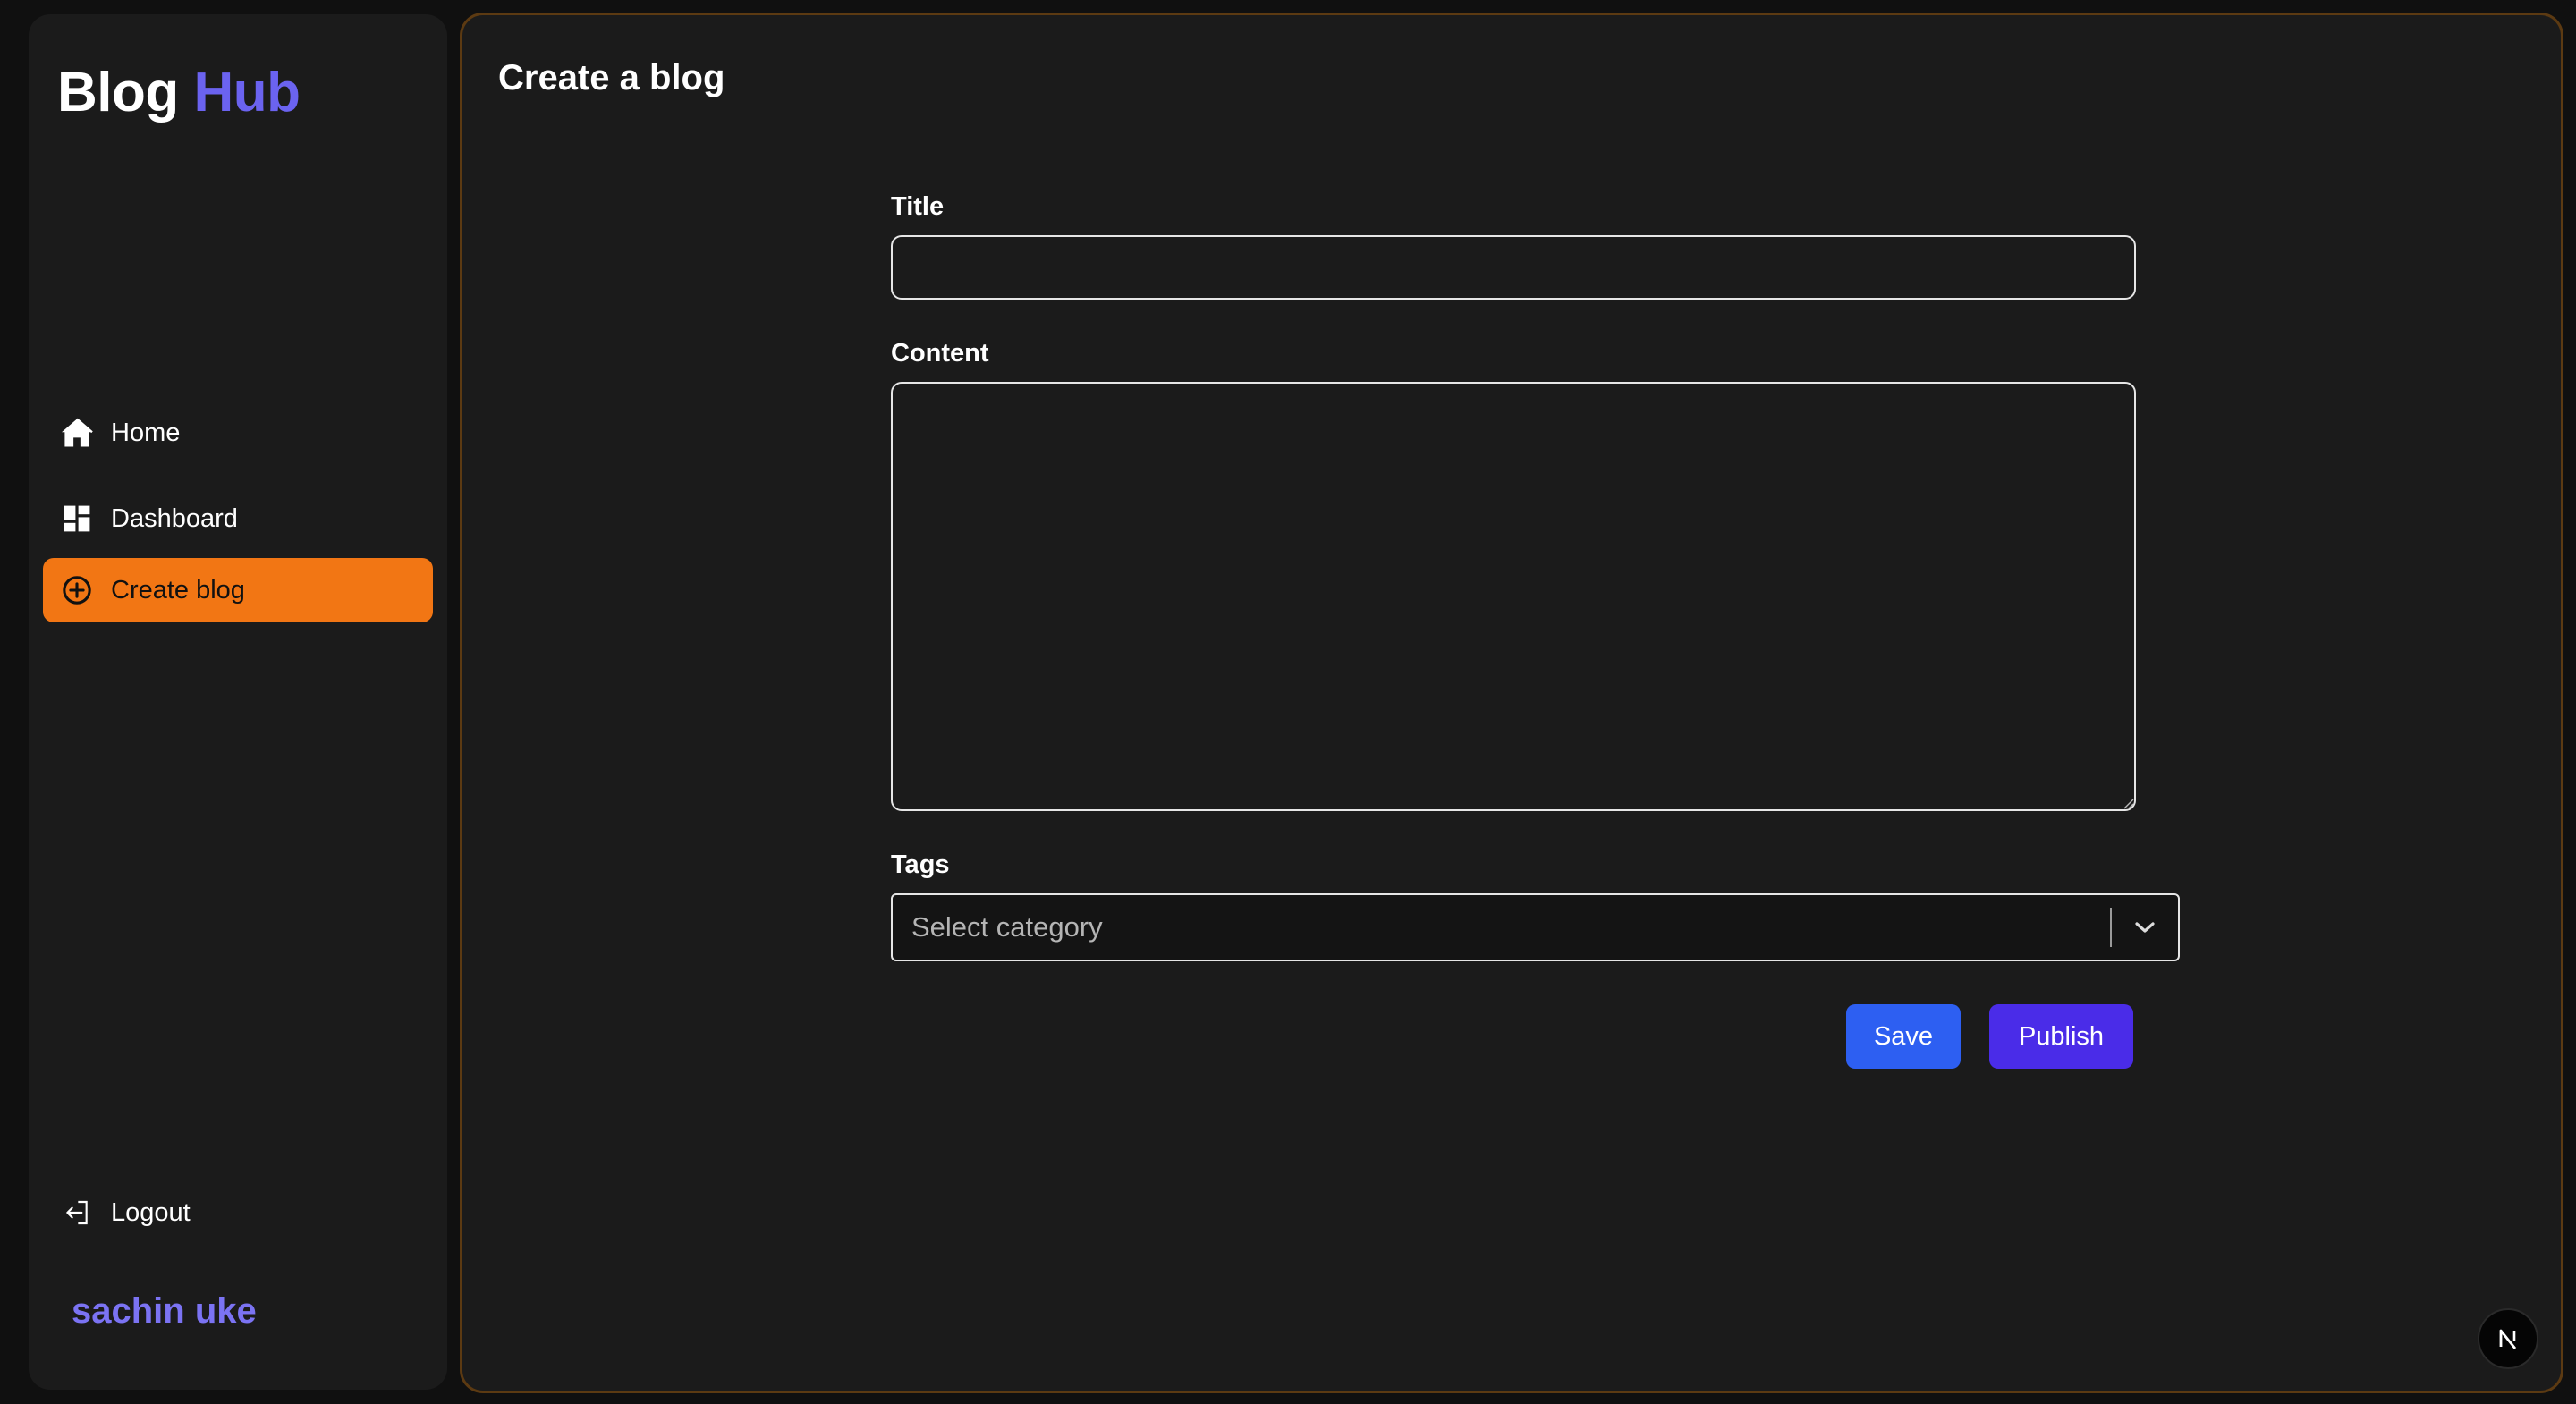  What do you see at coordinates (940, 353) in the screenshot?
I see `content-label: Content` at bounding box center [940, 353].